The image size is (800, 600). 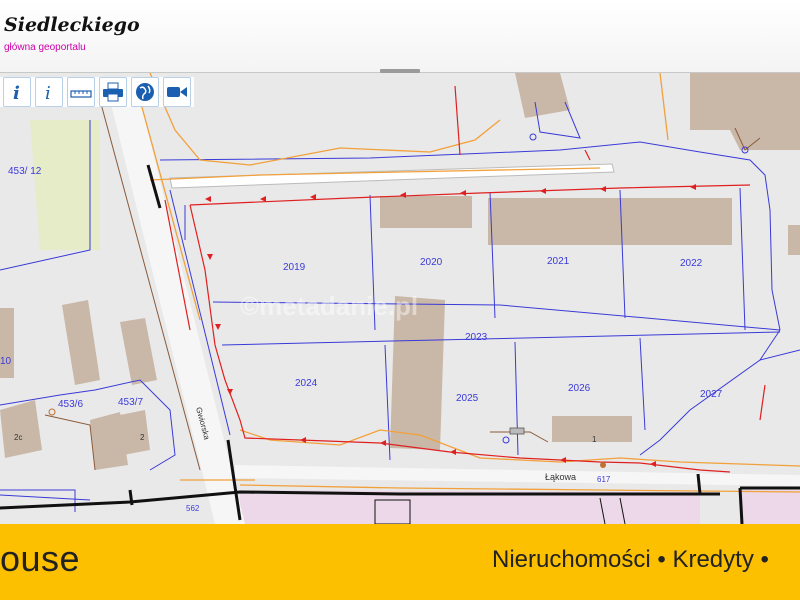 I want to click on measure-button, so click(x=81, y=92).